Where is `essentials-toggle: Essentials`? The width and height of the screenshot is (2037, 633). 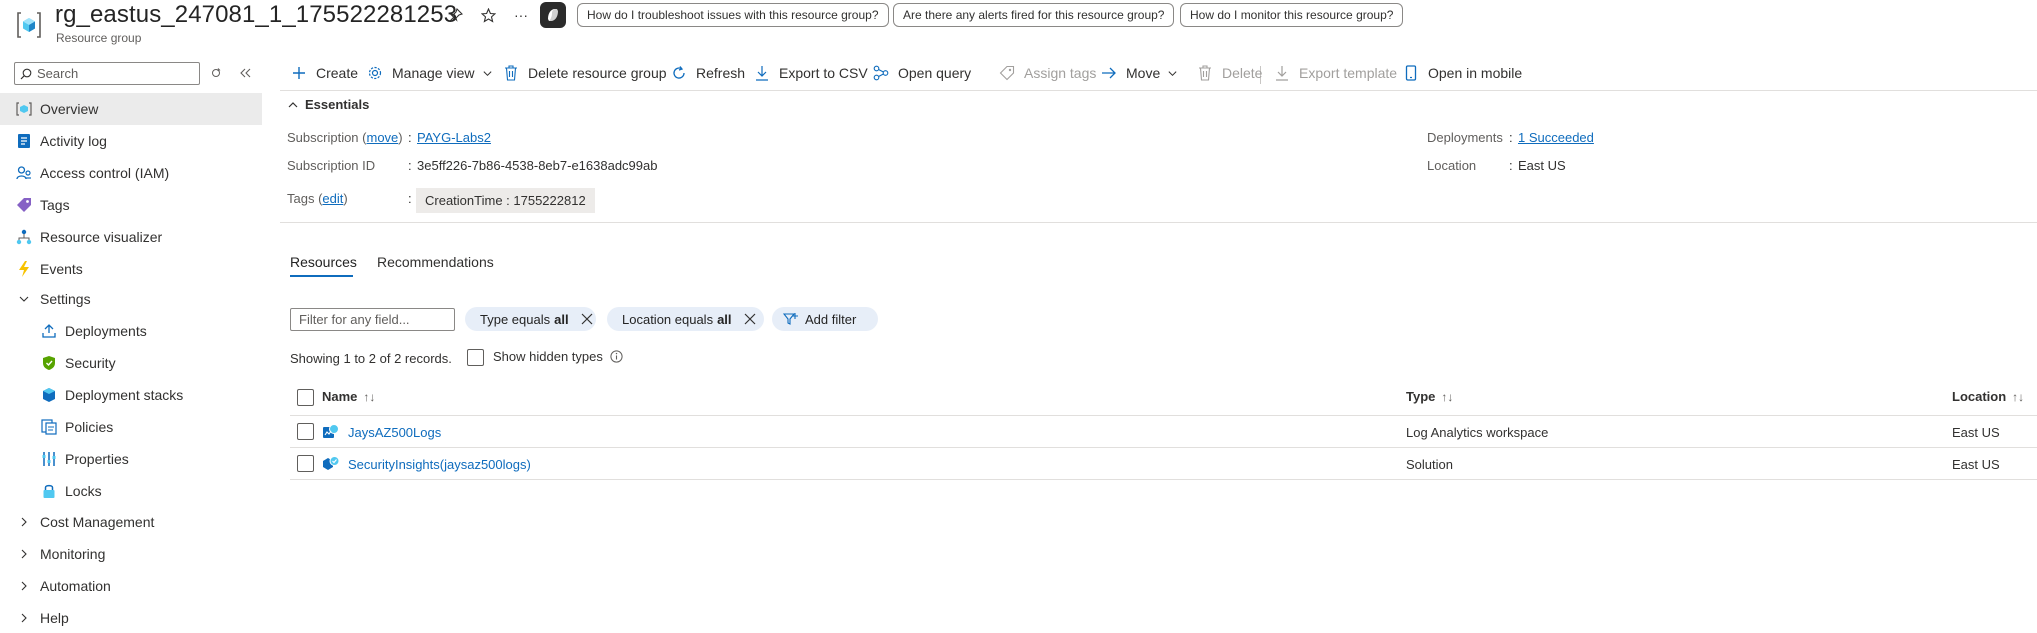 essentials-toggle: Essentials is located at coordinates (328, 104).